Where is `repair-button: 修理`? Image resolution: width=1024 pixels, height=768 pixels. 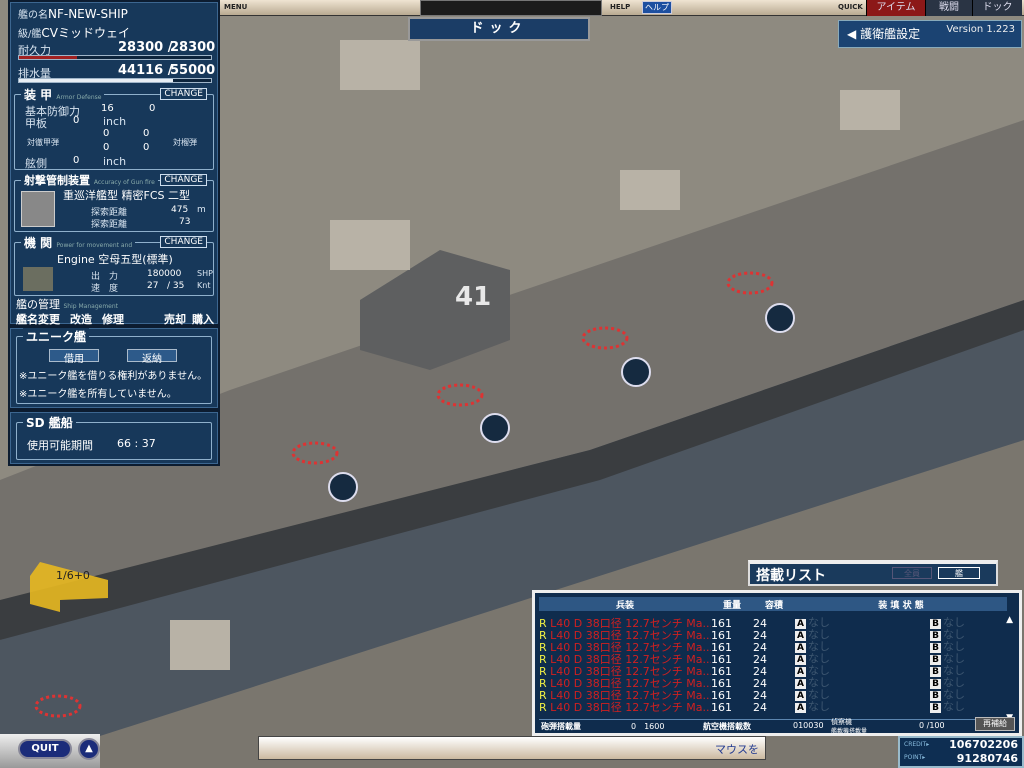
repair-button: 修理 is located at coordinates (113, 319).